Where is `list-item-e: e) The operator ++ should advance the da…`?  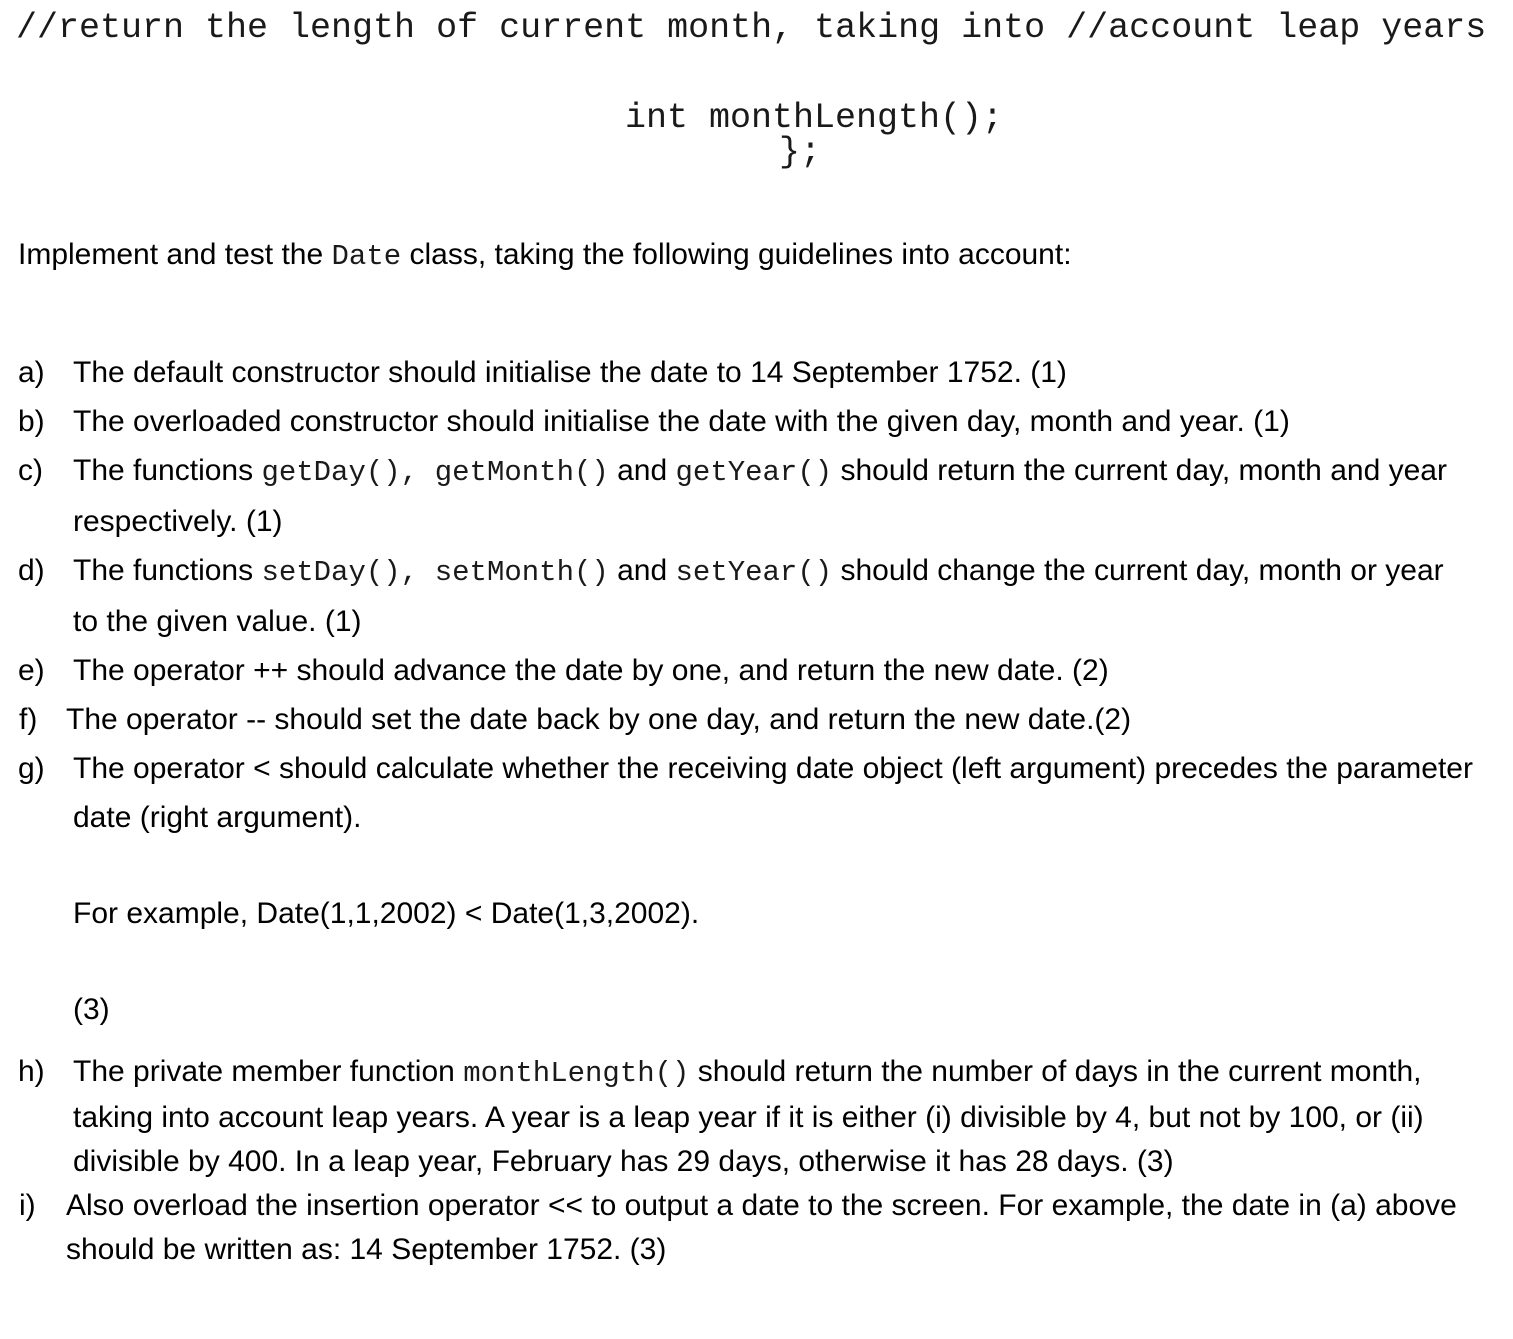
list-item-e: e) The operator ++ should advance the da… is located at coordinates (737, 670).